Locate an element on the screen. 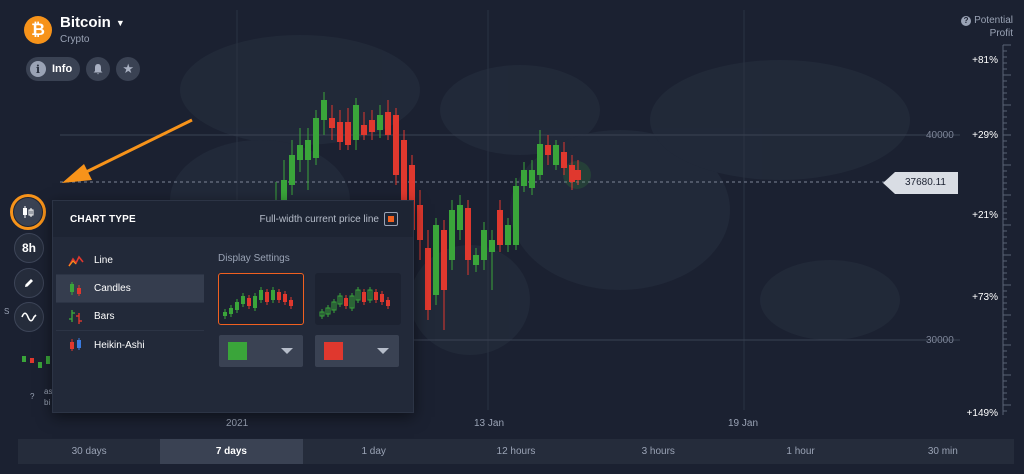 The image size is (1024, 474). chart-type-button is located at coordinates (28, 212).